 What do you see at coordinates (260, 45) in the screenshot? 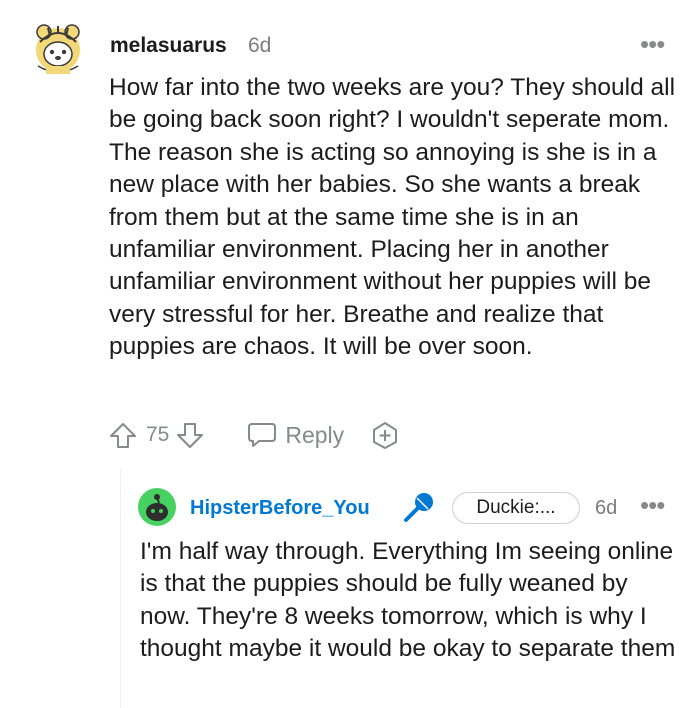
I see `comment-timestamp: 6d` at bounding box center [260, 45].